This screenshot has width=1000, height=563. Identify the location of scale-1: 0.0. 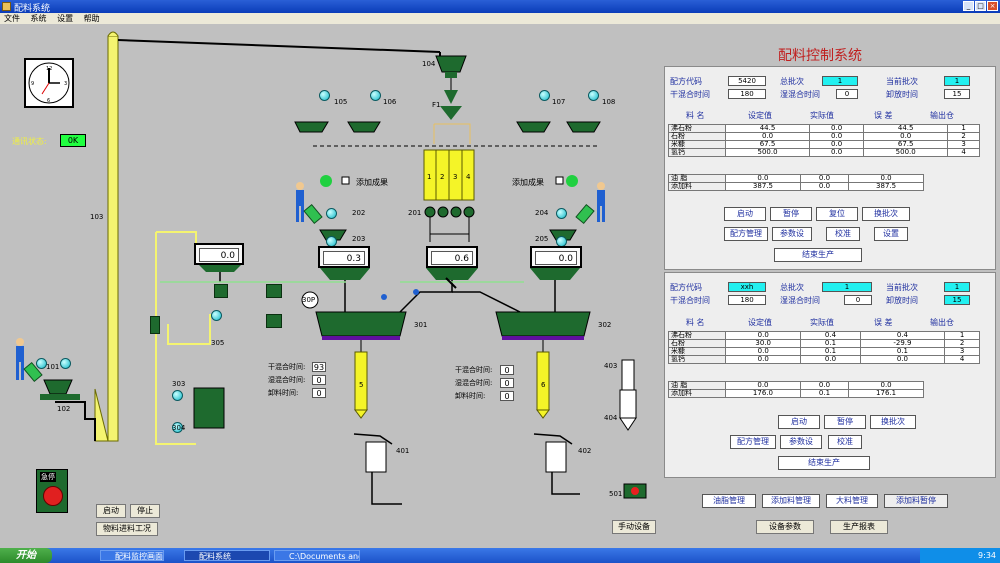
(219, 254).